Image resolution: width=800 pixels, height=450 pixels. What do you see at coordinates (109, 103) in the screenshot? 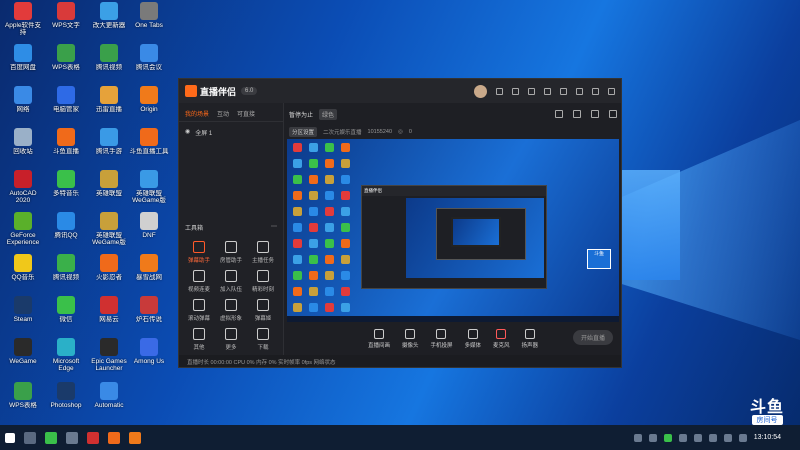
I see `desktop-icon: 迅雷直播` at bounding box center [109, 103].